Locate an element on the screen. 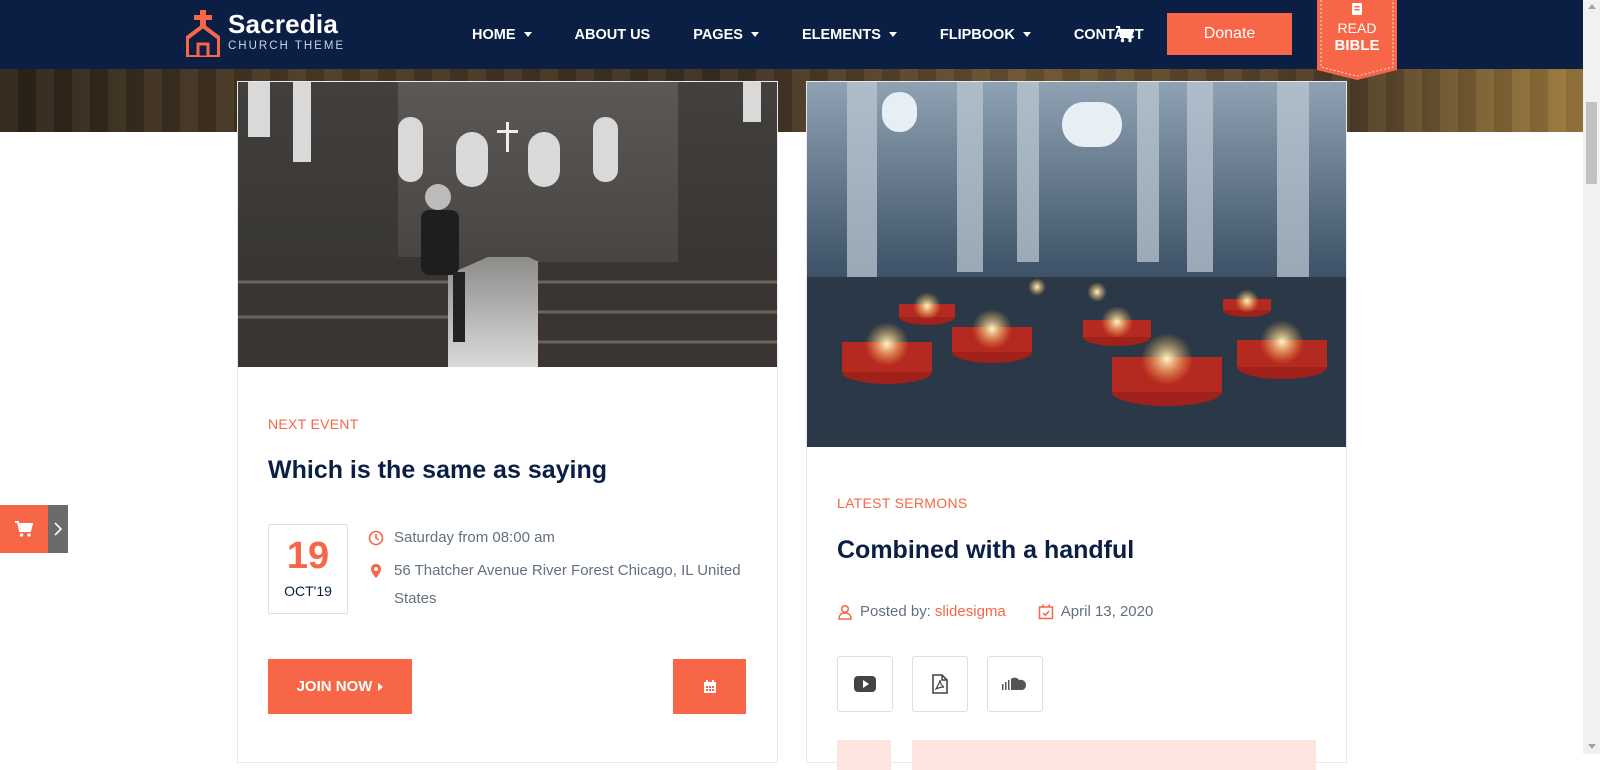 The height and width of the screenshot is (770, 1600). nav-elements: ELEMENTS is located at coordinates (849, 35).